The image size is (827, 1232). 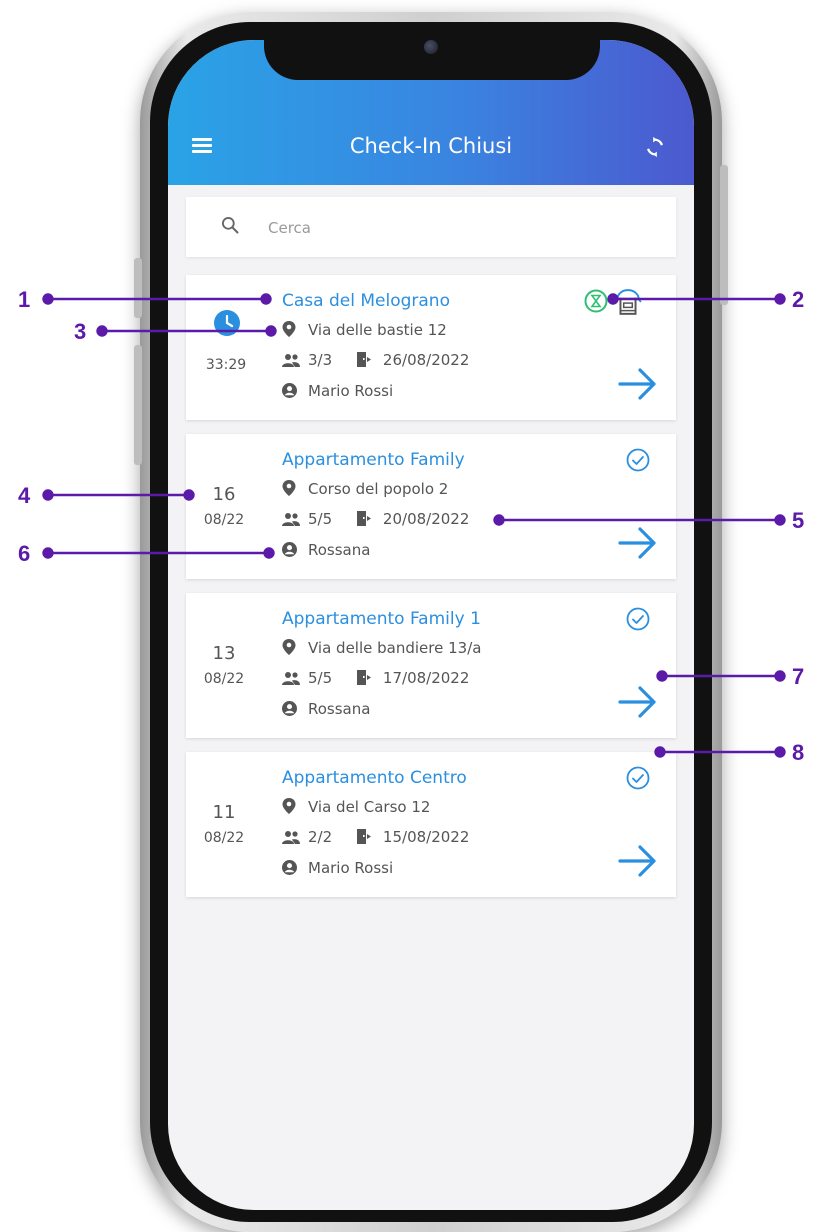 I want to click on property-name: Appartamento Family, so click(x=373, y=460).